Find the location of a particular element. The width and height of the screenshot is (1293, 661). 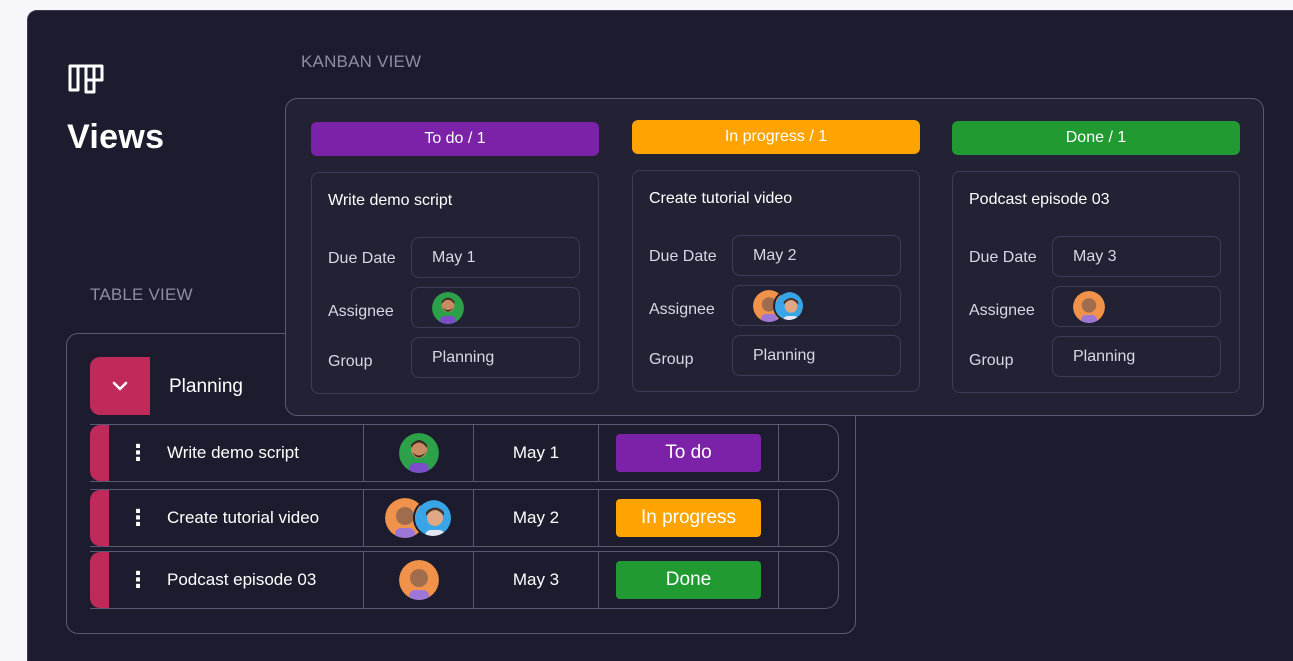

chevron-down-icon is located at coordinates (120, 386).